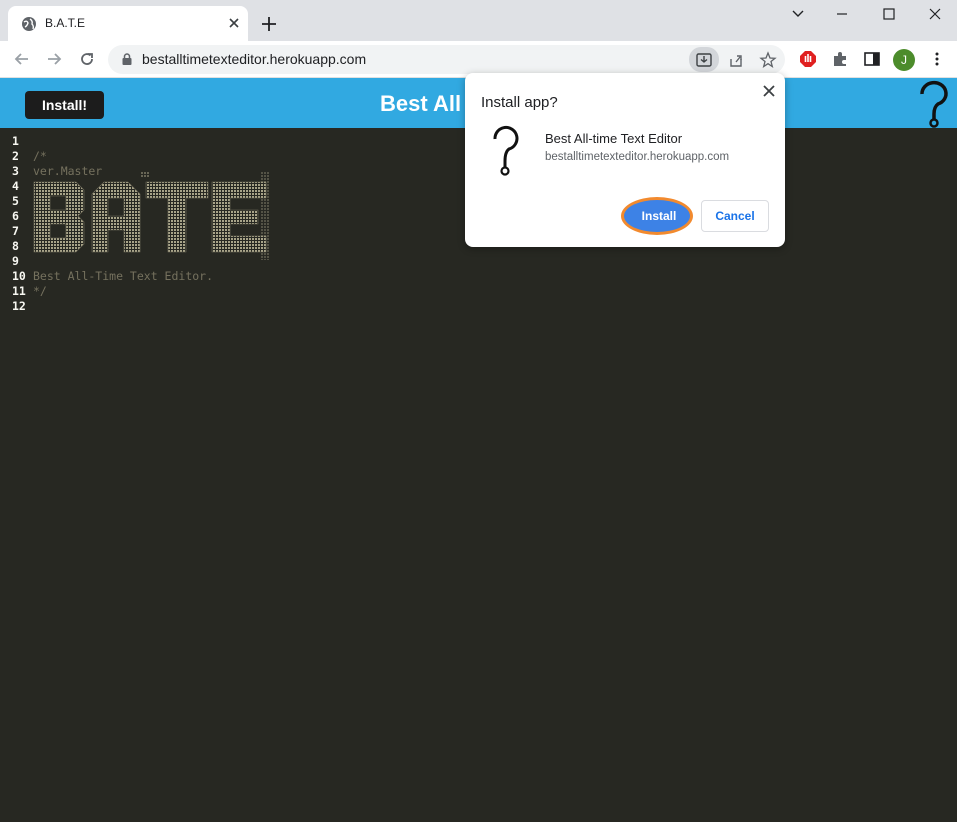 Image resolution: width=957 pixels, height=822 pixels. I want to click on app-title: Best All, so click(421, 103).